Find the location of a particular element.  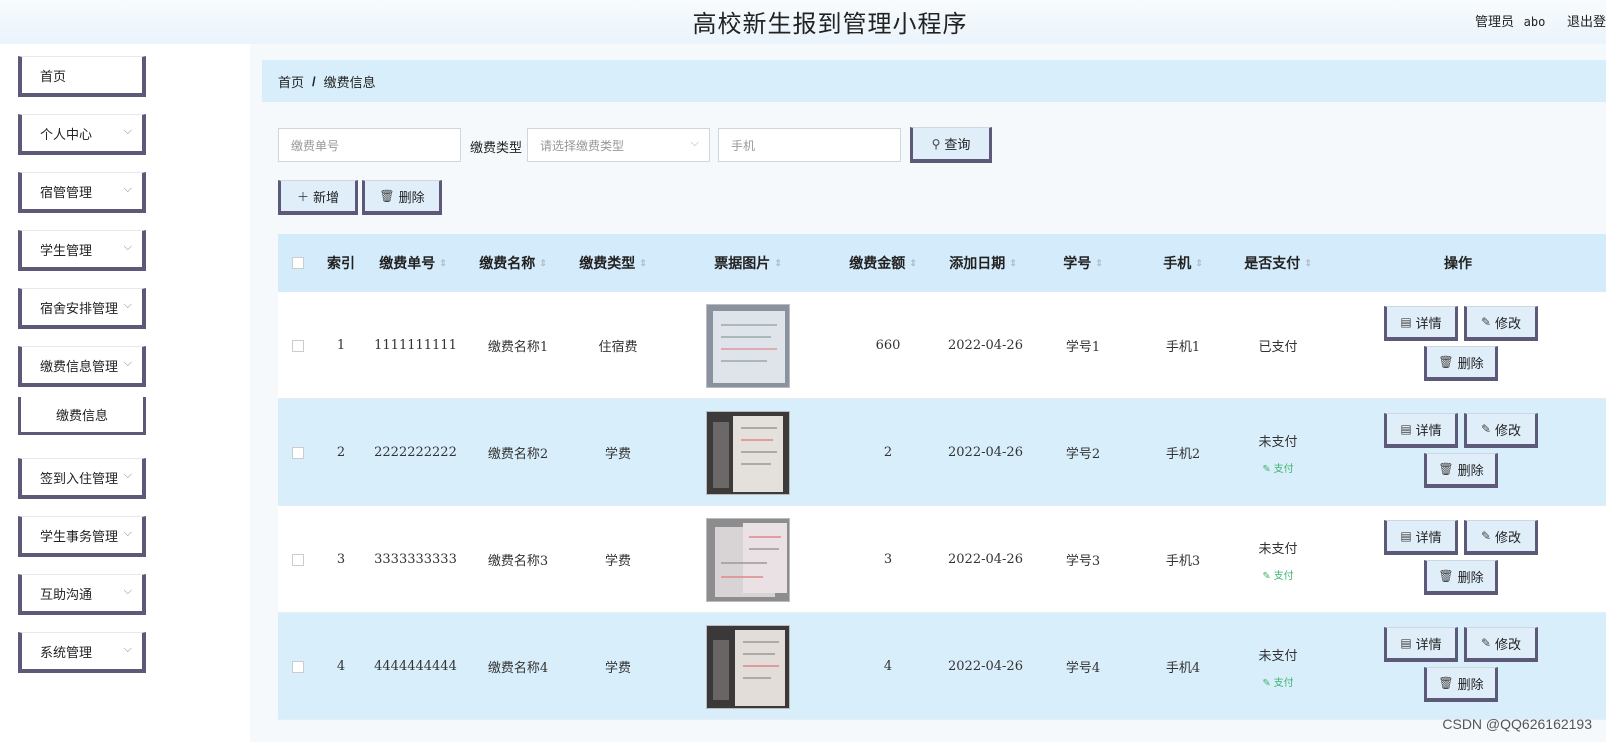

sidebar-item-label: 首页 is located at coordinates (53, 76).